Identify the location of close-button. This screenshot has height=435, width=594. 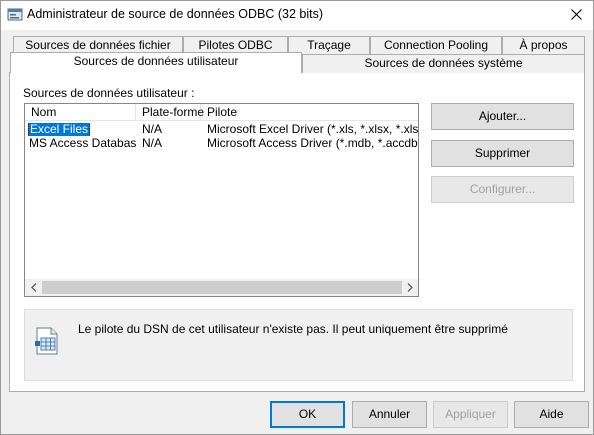
(576, 15).